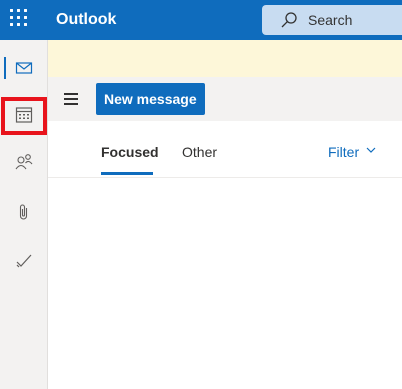 This screenshot has width=402, height=389. Describe the element at coordinates (150, 99) in the screenshot. I see `new-message-button: New message` at that location.